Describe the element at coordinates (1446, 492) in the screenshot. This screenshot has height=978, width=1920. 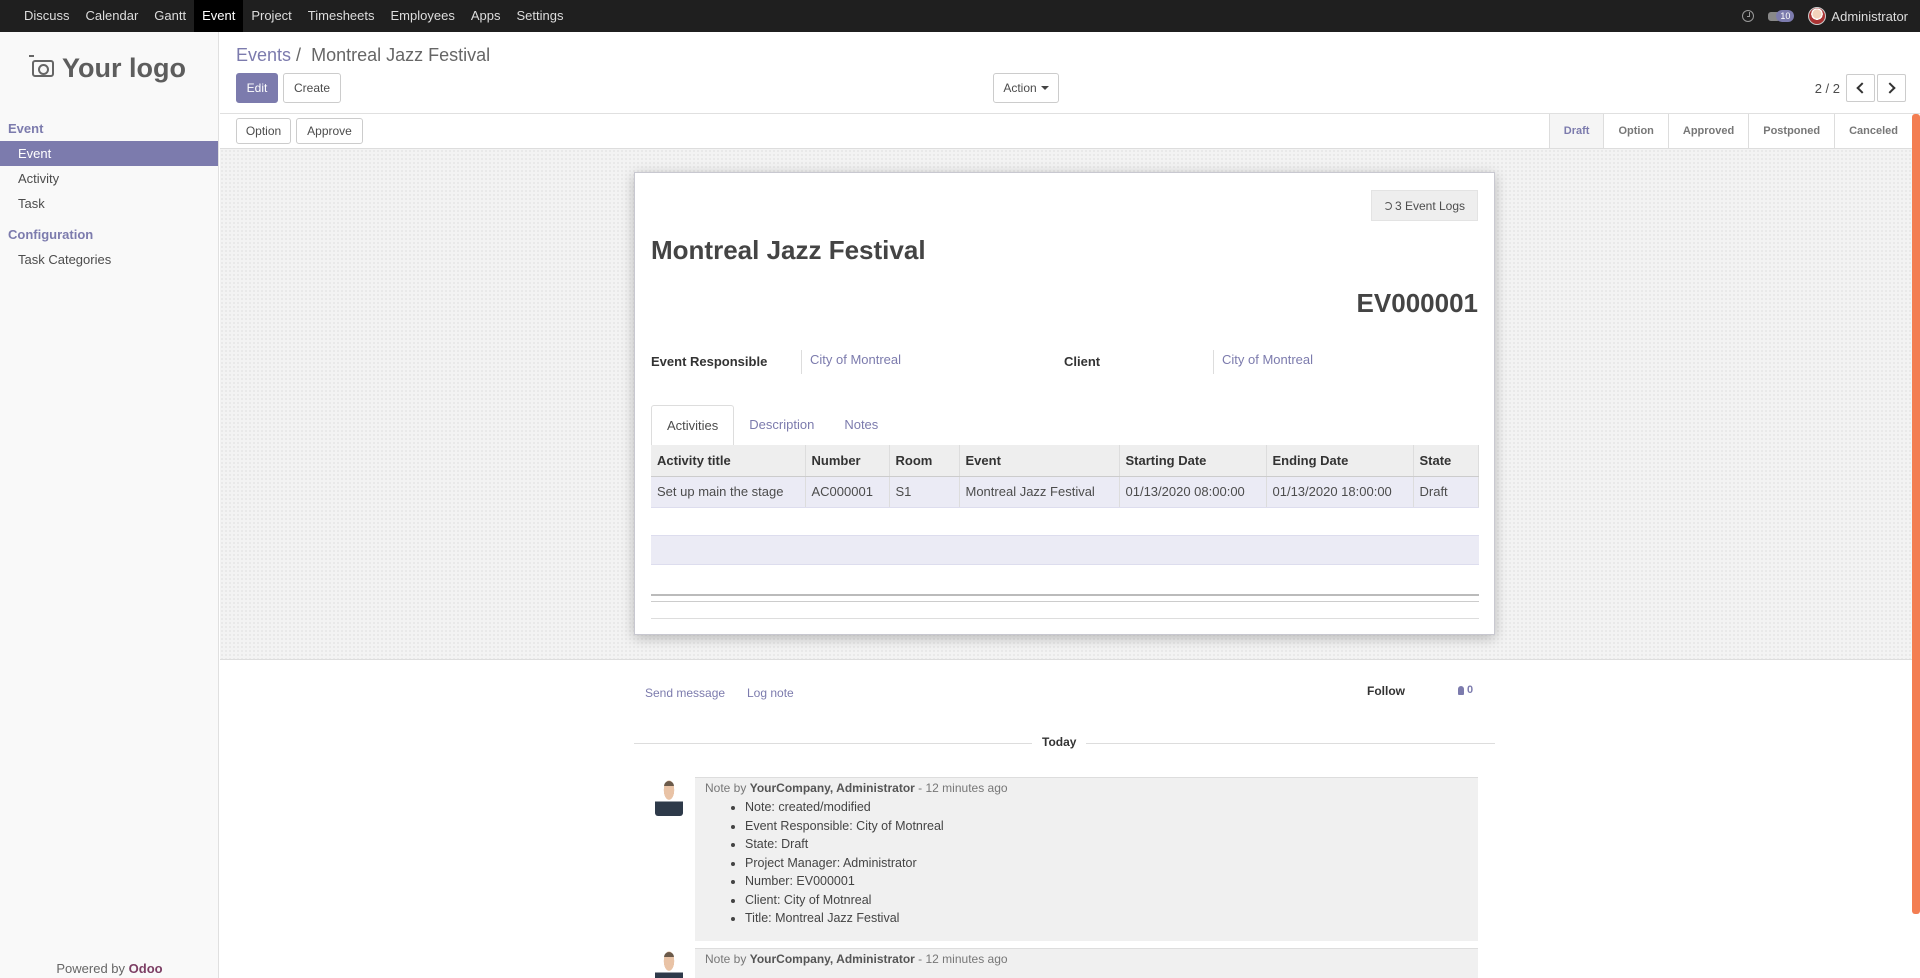
I see `cell-state: Draft` at that location.